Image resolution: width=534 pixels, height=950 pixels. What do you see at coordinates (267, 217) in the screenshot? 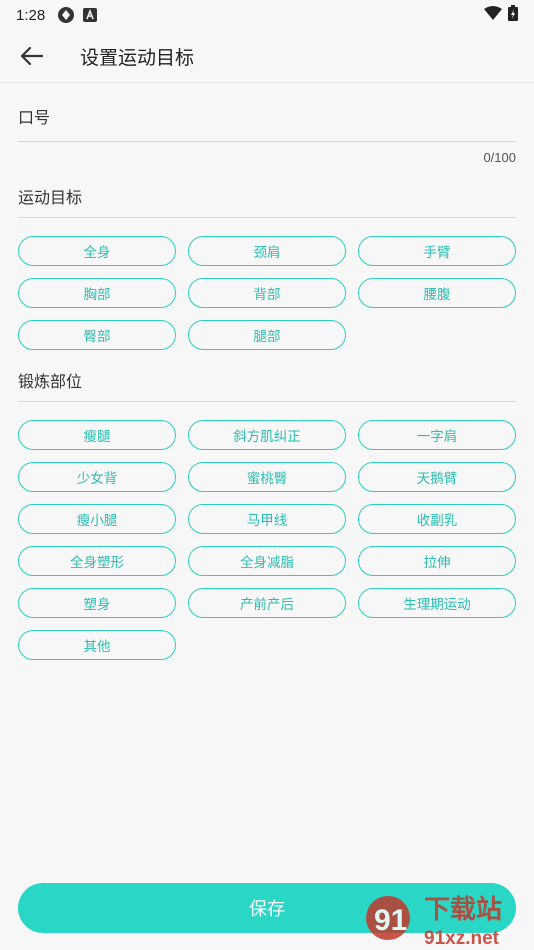
I see `goals-divider` at bounding box center [267, 217].